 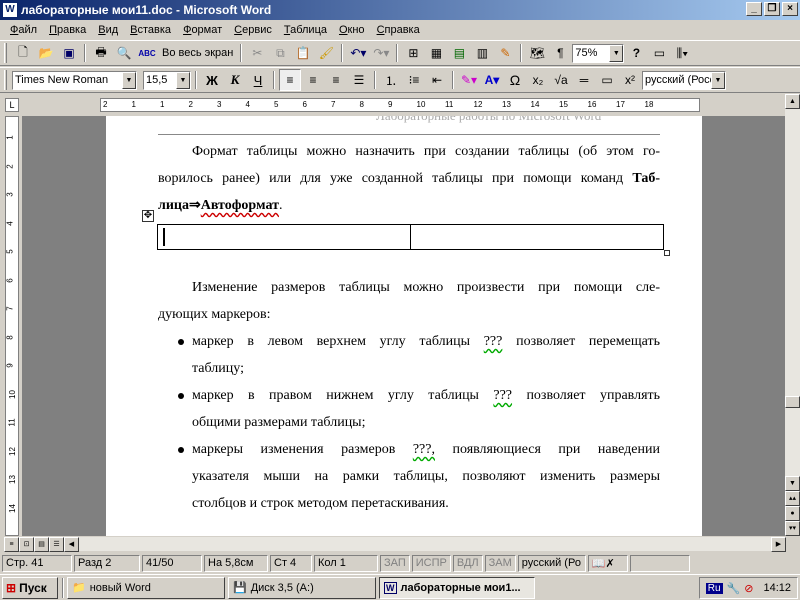 I want to click on clock: 14:12, so click(x=777, y=588).